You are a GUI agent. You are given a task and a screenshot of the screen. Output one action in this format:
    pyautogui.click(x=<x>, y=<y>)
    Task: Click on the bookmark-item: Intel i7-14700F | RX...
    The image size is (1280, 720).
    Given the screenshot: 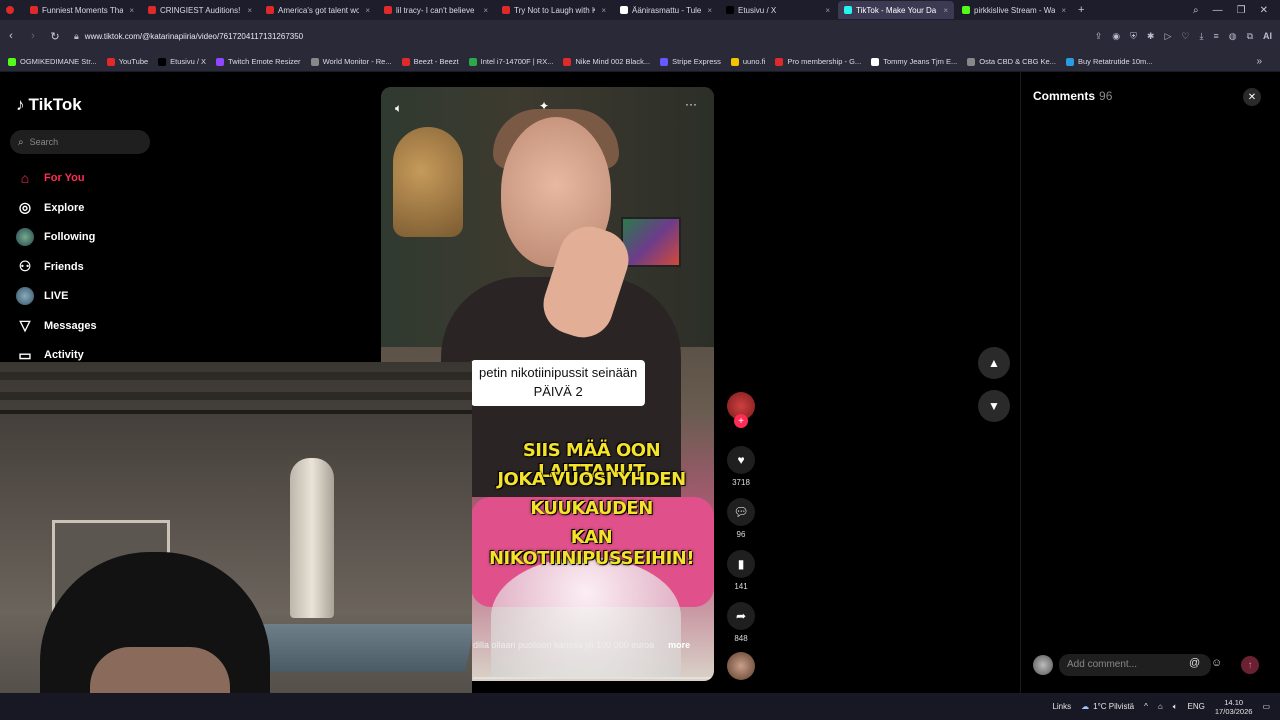 What is the action you would take?
    pyautogui.click(x=510, y=61)
    